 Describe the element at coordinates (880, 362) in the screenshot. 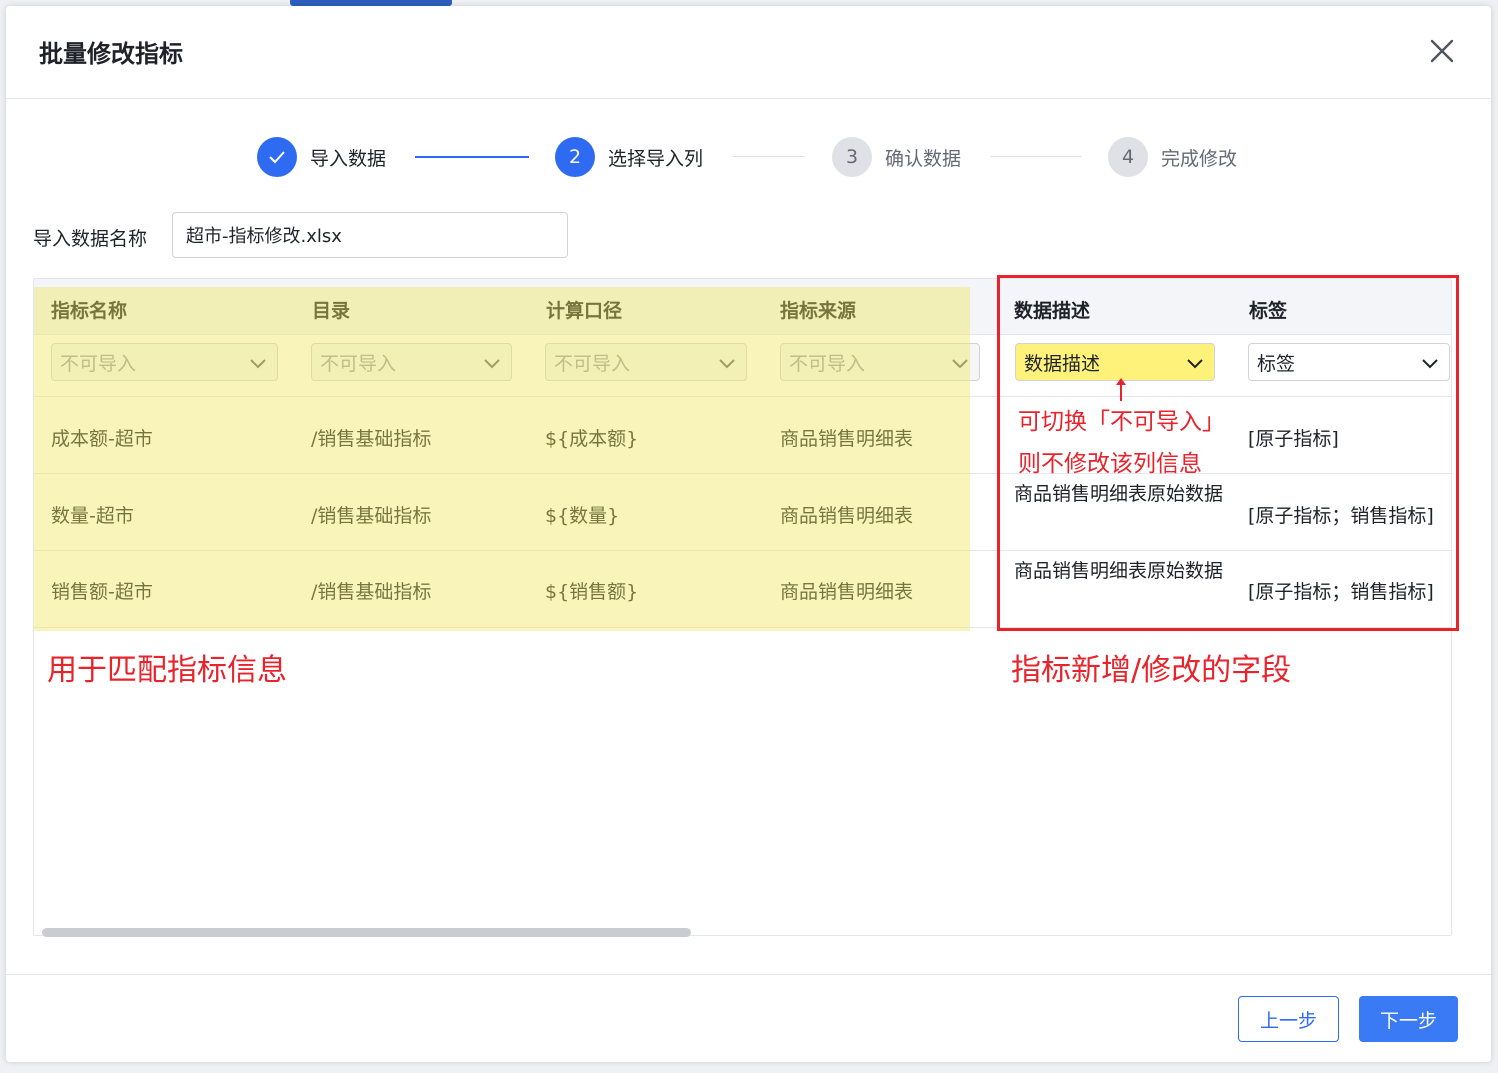

I see `select-source-column: 不可导入` at that location.